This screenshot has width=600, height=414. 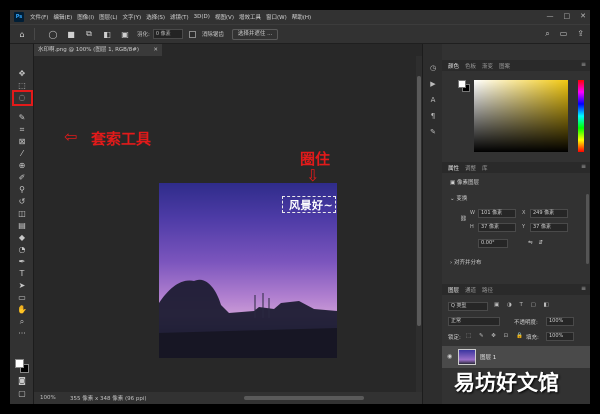 What do you see at coordinates (496, 336) in the screenshot?
I see `lock-icons: ⬚ ✎ ✥ ⊡ 🔒` at bounding box center [496, 336].